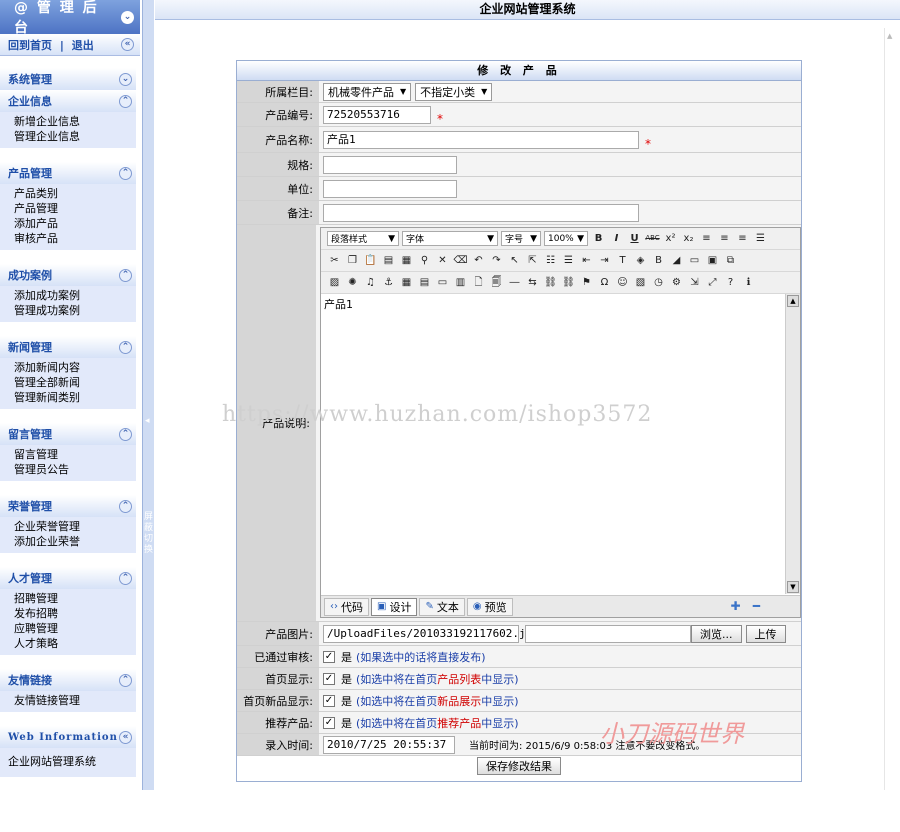 The image size is (900, 832). Describe the element at coordinates (424, 260) in the screenshot. I see `find-icon: ⚲` at that location.